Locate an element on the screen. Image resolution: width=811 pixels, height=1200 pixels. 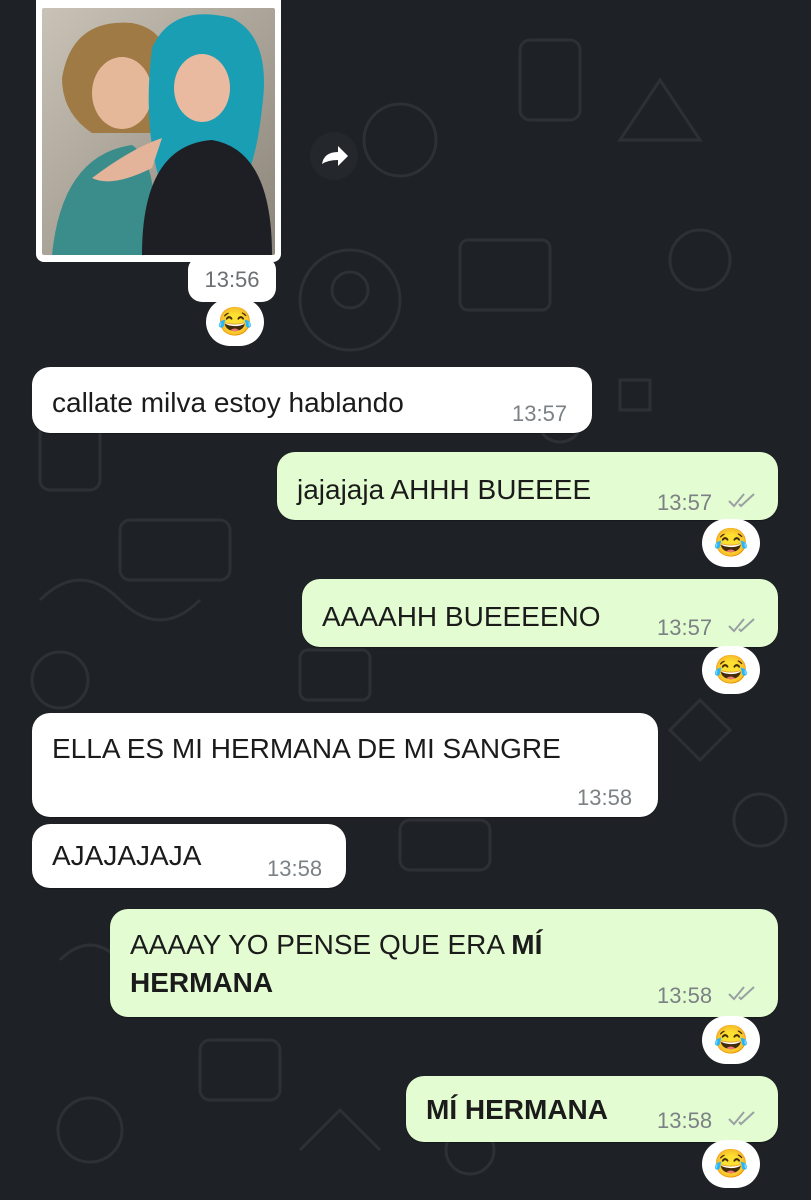
outgoing-message: AAAAY YO PENSE QUE ERA MÍ HERMANA 13:58 is located at coordinates (444, 963).